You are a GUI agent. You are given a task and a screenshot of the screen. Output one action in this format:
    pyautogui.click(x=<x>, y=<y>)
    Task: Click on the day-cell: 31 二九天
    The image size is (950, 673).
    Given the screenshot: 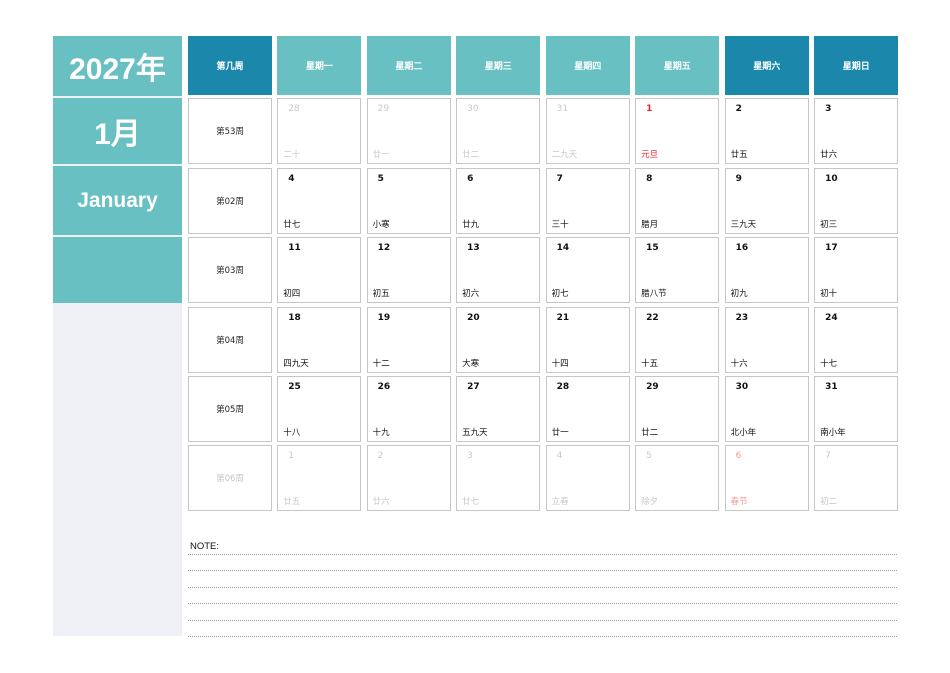 What is the action you would take?
    pyautogui.click(x=587, y=131)
    